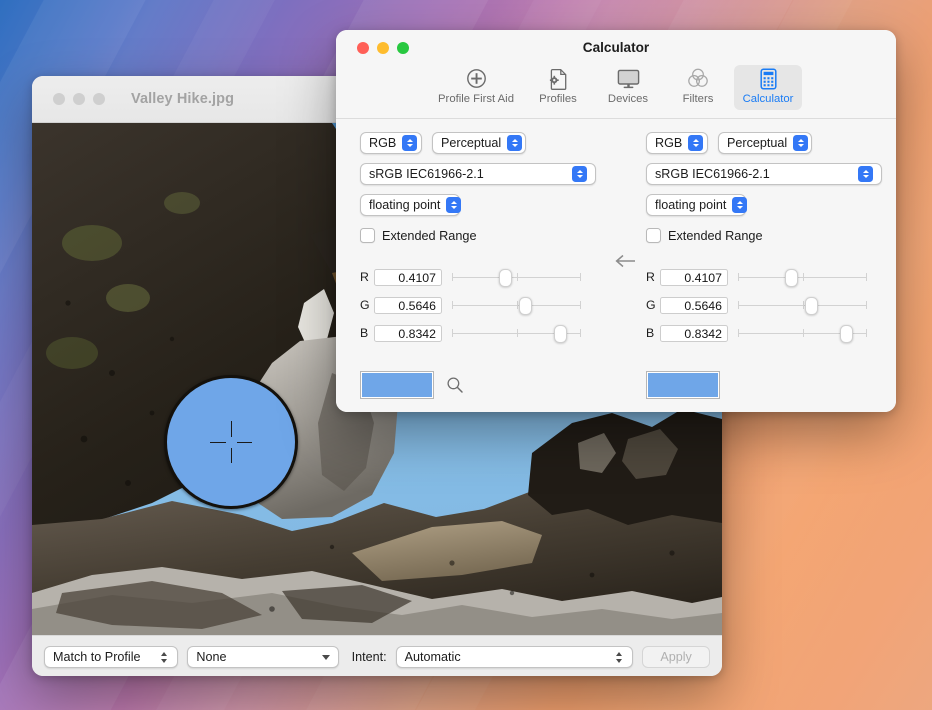 This screenshot has width=932, height=710. I want to click on left-channel-row-r: R 0.4107, so click(478, 277).